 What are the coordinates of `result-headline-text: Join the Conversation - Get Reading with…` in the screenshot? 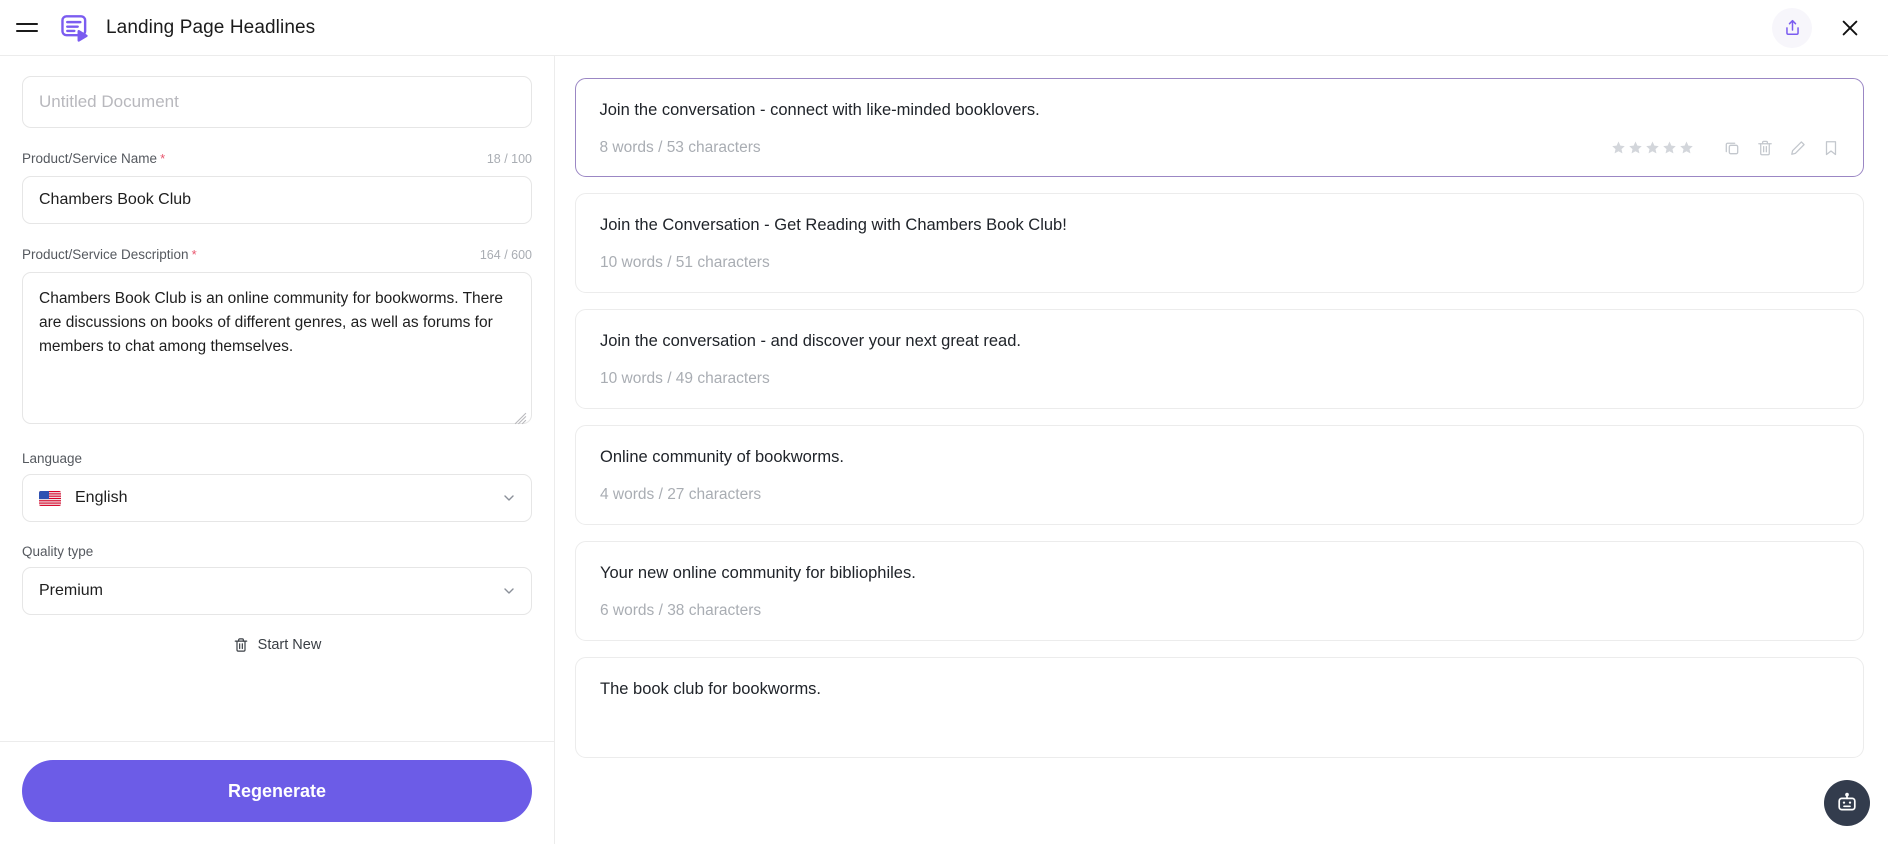 It's located at (833, 225).